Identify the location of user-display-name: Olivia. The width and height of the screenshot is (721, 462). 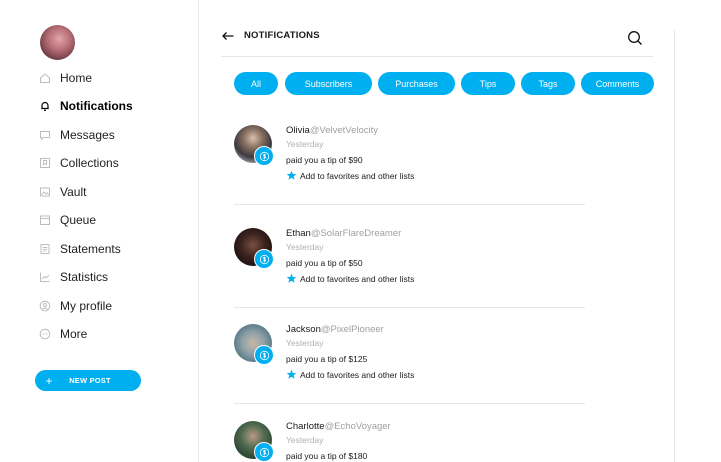
(298, 130).